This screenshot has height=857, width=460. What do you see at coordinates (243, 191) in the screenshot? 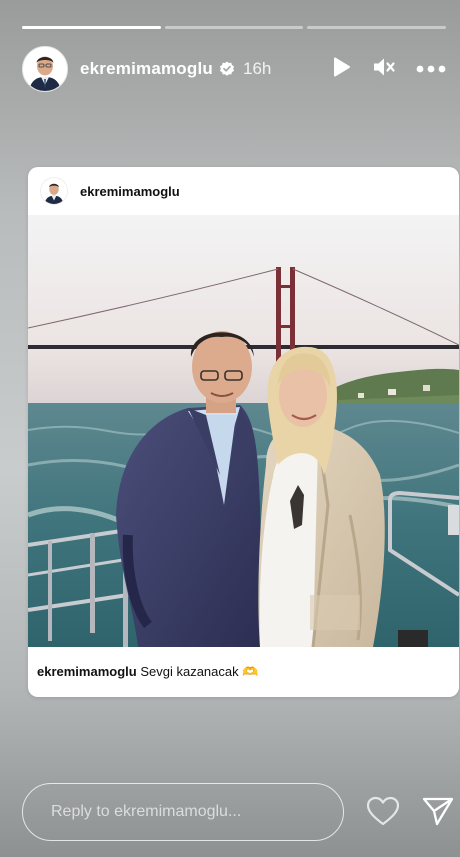
I see `post-header: ekremimamoglu` at bounding box center [243, 191].